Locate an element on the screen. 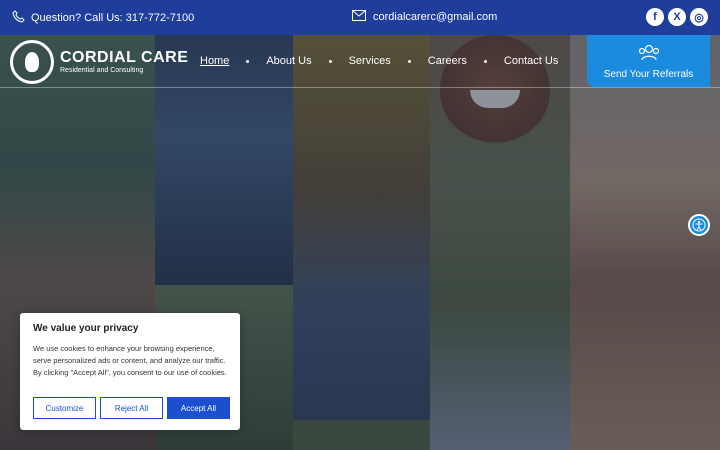  cookie-actions: Customize Reject All Accept All is located at coordinates (131, 408).